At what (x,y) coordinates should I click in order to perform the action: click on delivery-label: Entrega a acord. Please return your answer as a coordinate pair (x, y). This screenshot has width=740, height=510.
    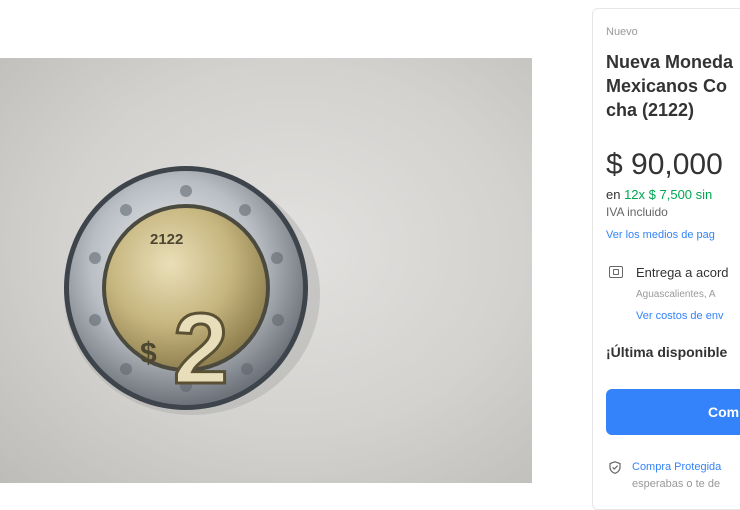
    Looking at the image, I should click on (682, 272).